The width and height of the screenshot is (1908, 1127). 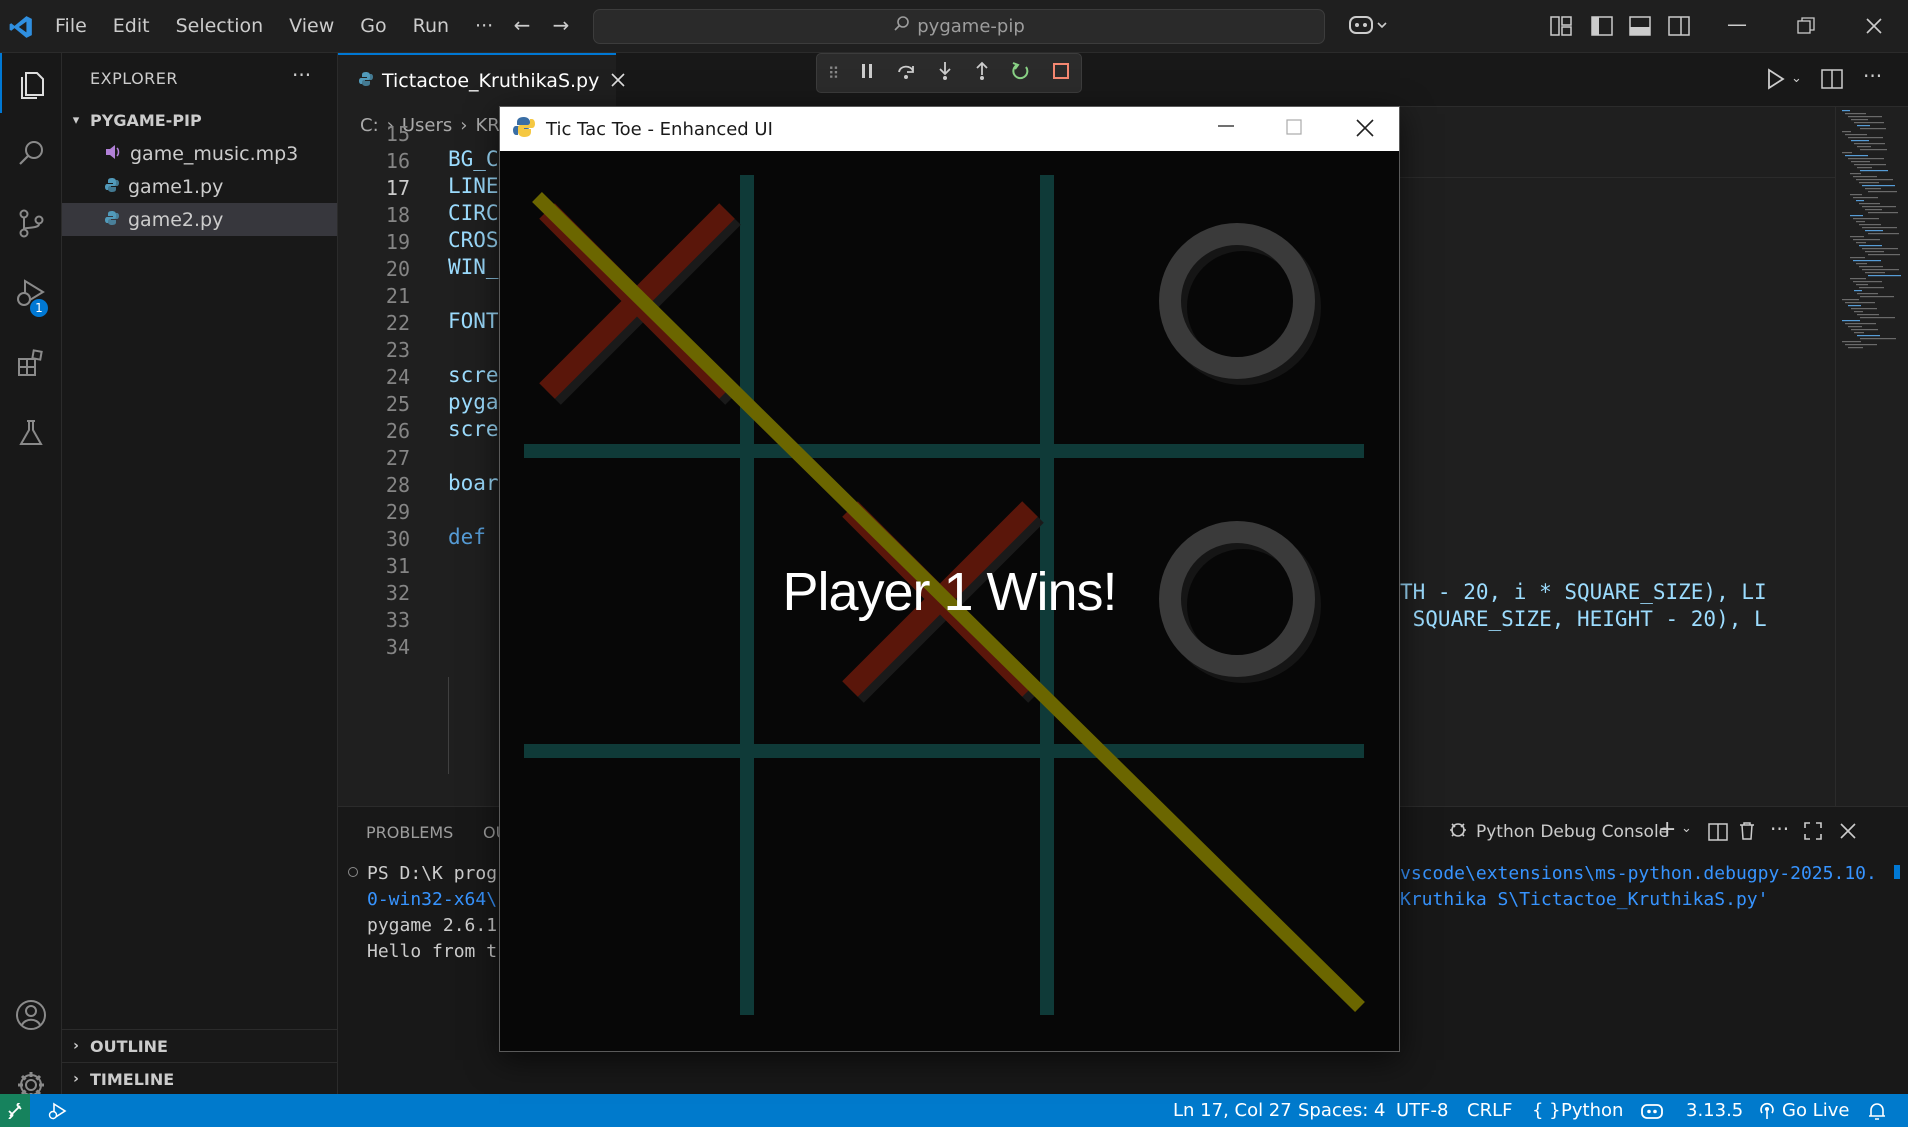 What do you see at coordinates (1592, 1110) in the screenshot?
I see `language-mode: Python` at bounding box center [1592, 1110].